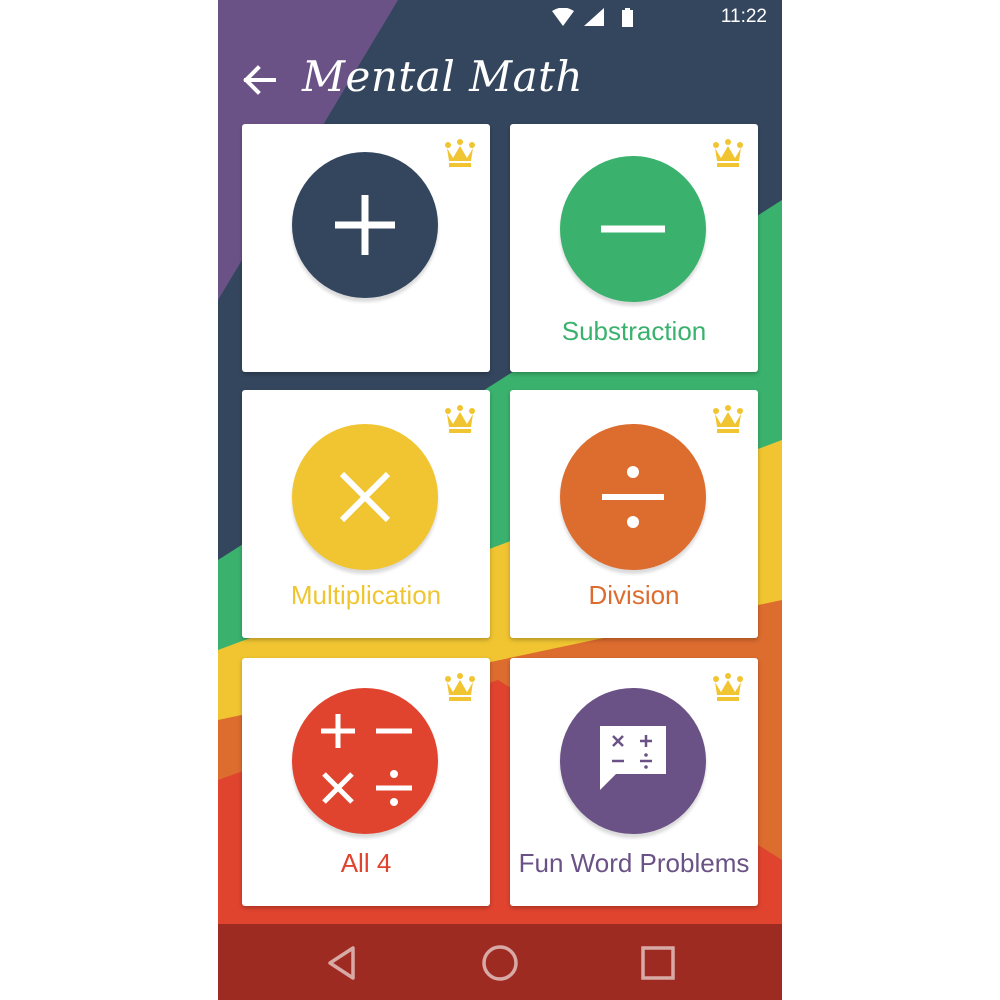 Image resolution: width=1000 pixels, height=1000 pixels. I want to click on all-four-circle, so click(365, 761).